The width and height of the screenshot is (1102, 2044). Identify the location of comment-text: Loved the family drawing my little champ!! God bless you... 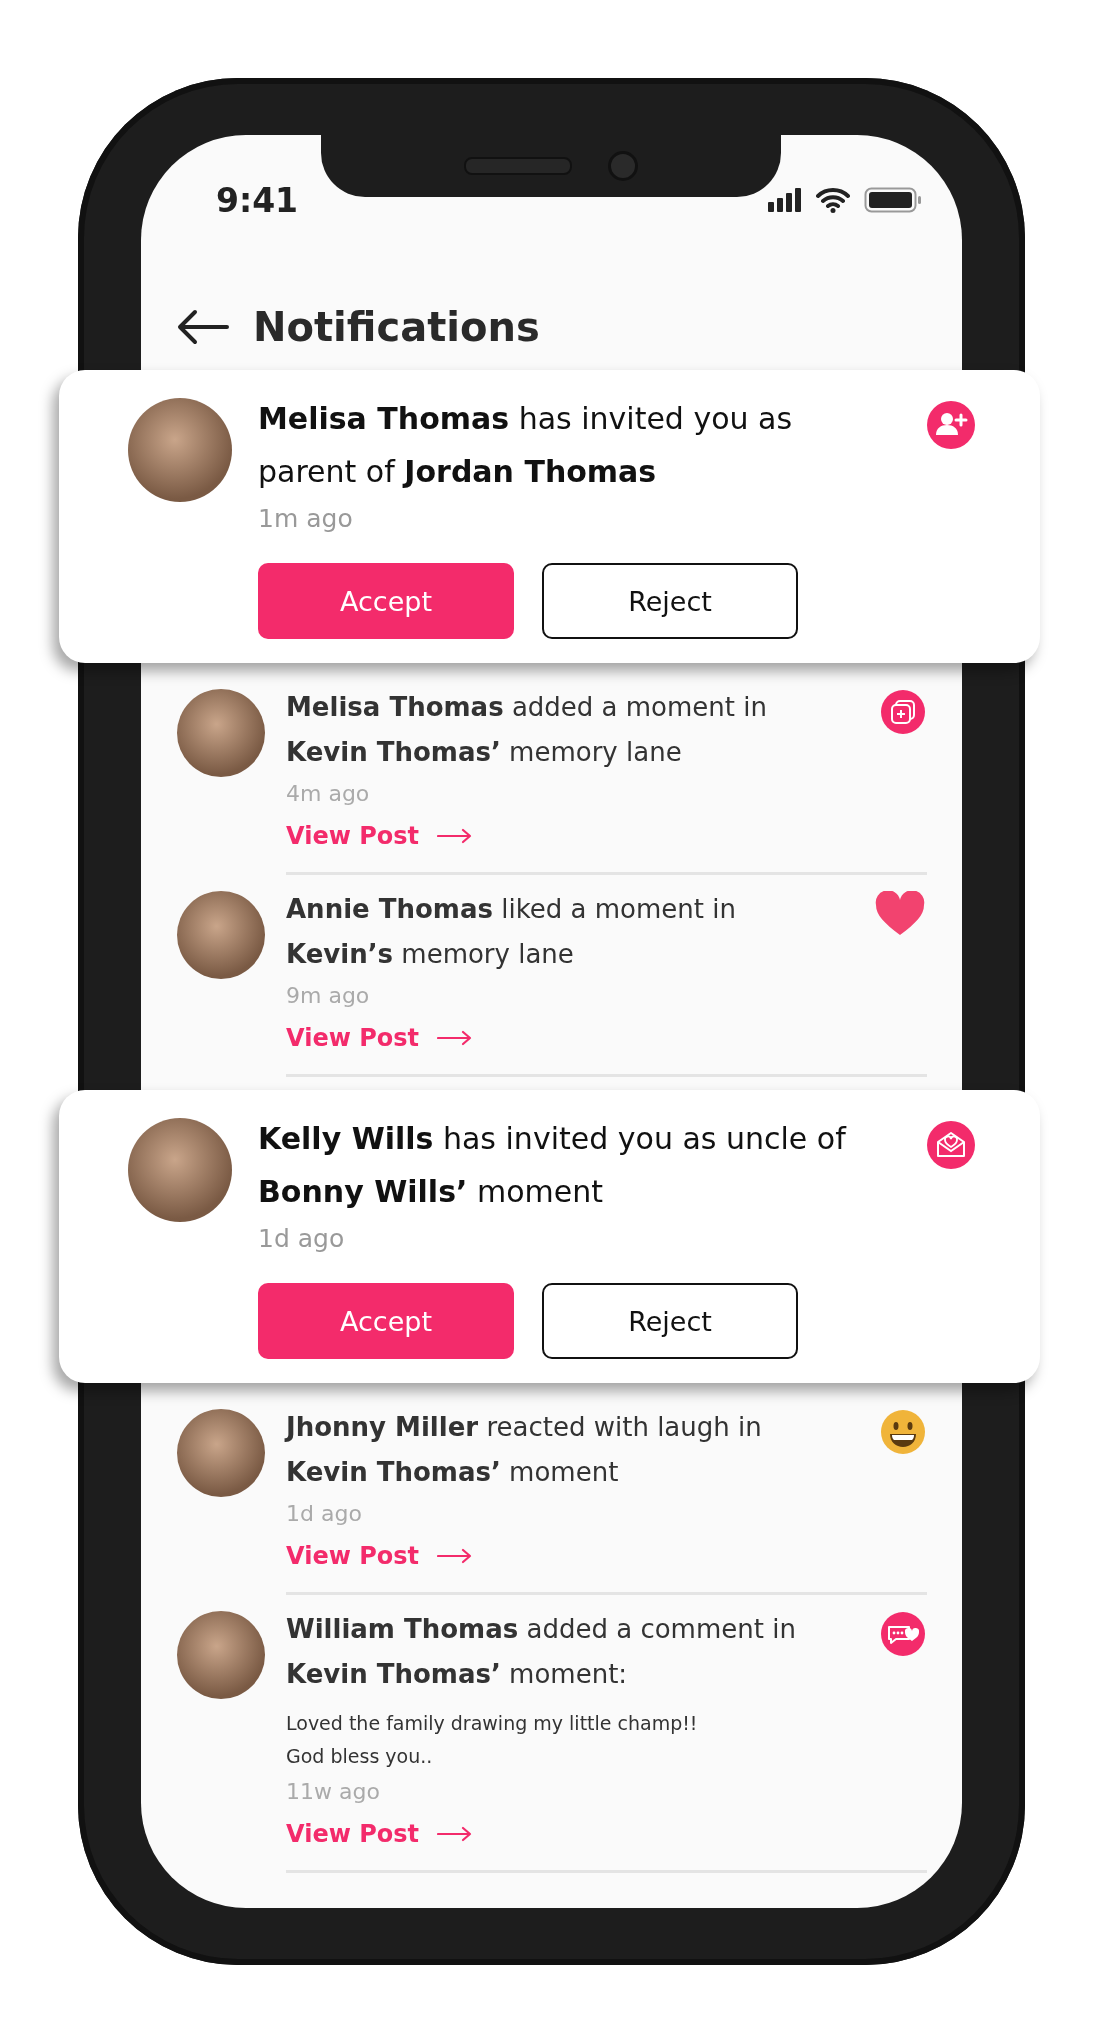
(492, 1740).